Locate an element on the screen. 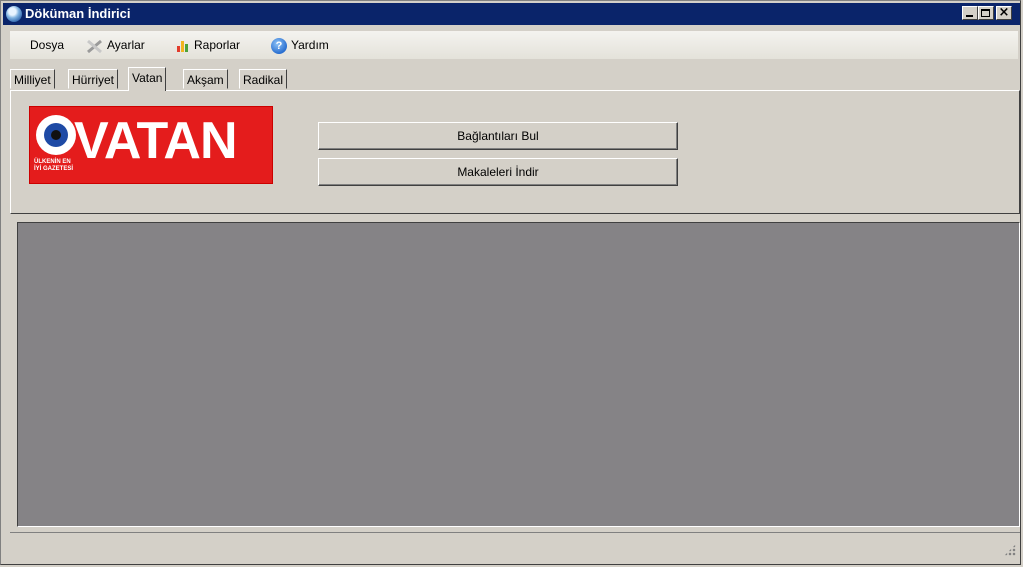 The height and width of the screenshot is (567, 1023). menu-dosya-label: Dosya is located at coordinates (47, 45).